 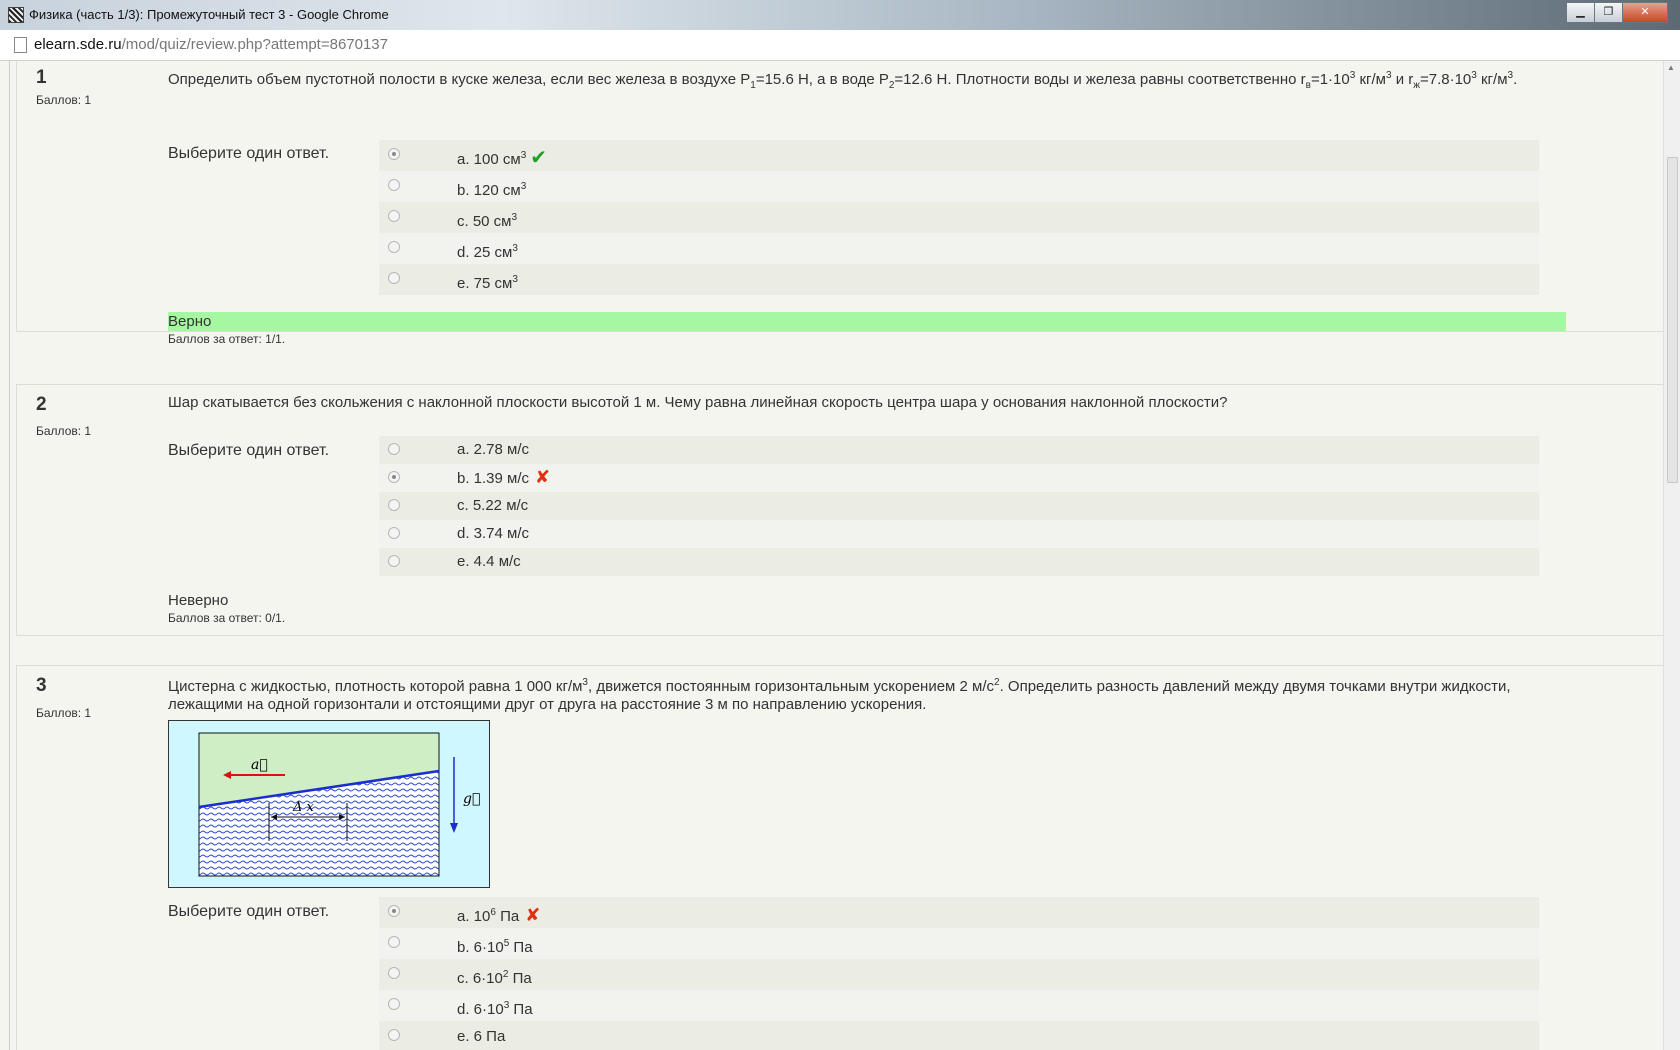 I want to click on option-label: a. 100 см3 ✔, so click(x=502, y=157).